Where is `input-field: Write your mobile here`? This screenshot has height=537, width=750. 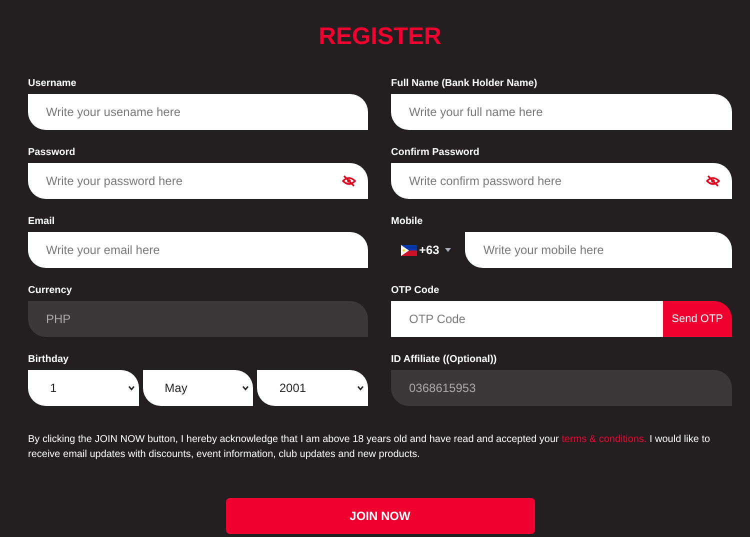
input-field: Write your mobile here is located at coordinates (598, 250).